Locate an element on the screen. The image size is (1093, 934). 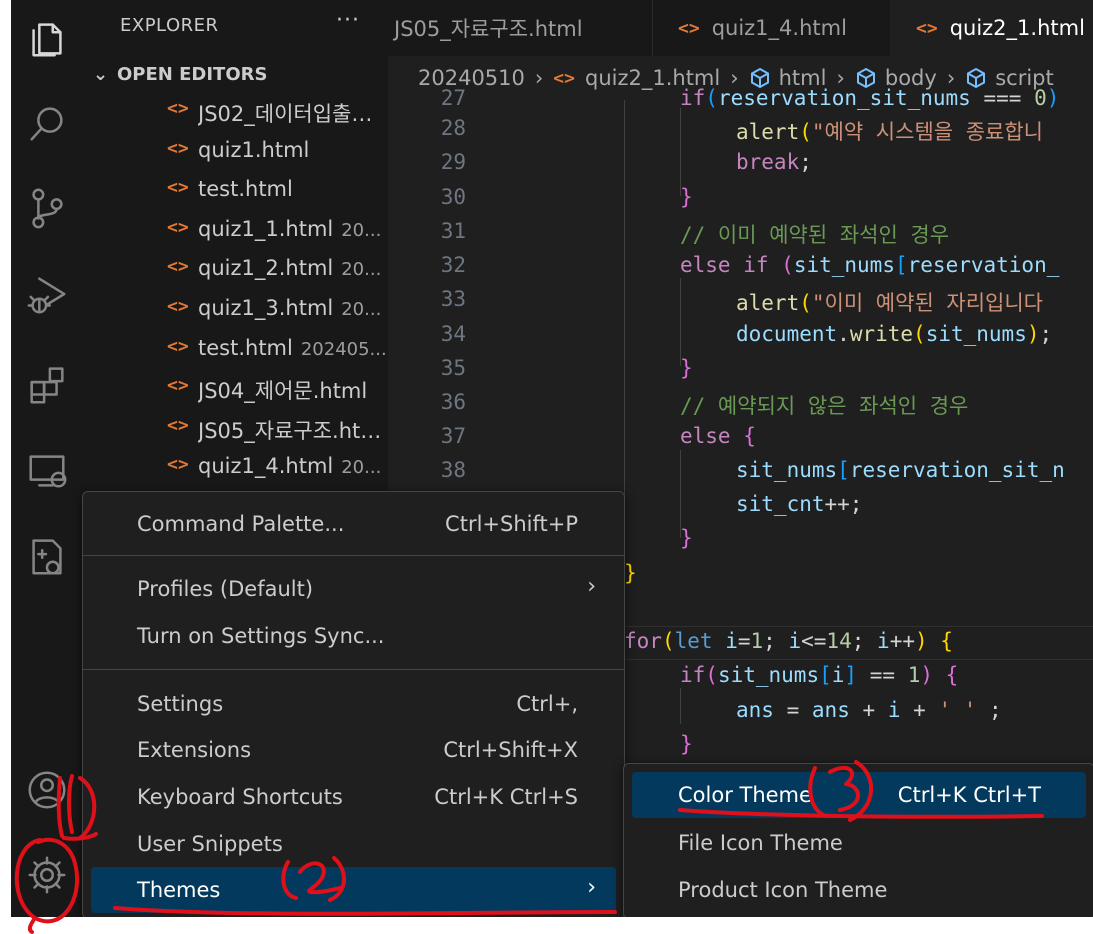
extensions-icon is located at coordinates (47, 384).